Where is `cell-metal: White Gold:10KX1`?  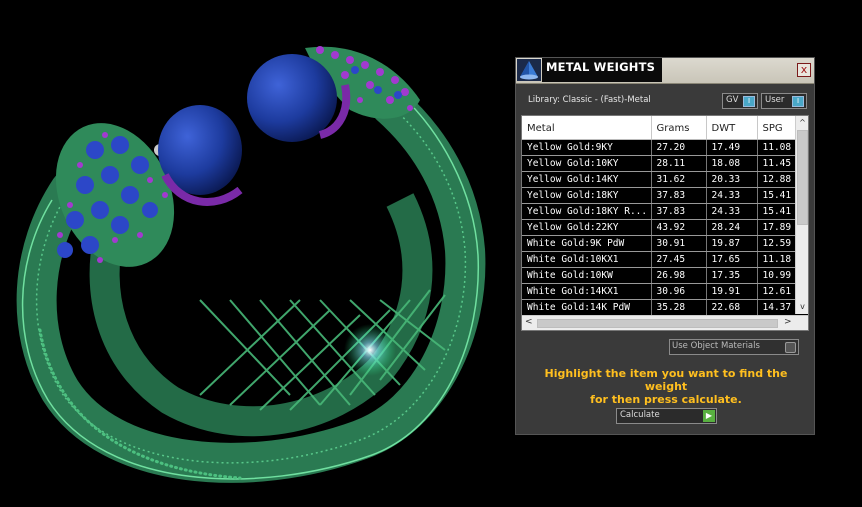
cell-metal: White Gold:10KX1 is located at coordinates (587, 259).